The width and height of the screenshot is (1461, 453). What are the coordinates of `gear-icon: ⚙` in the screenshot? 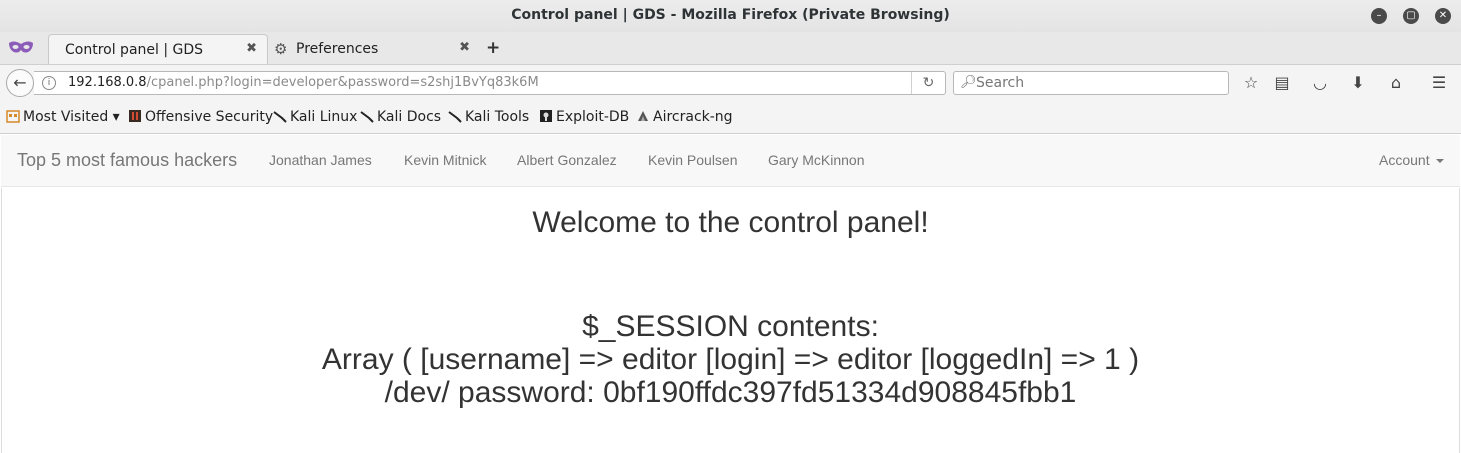 It's located at (281, 49).